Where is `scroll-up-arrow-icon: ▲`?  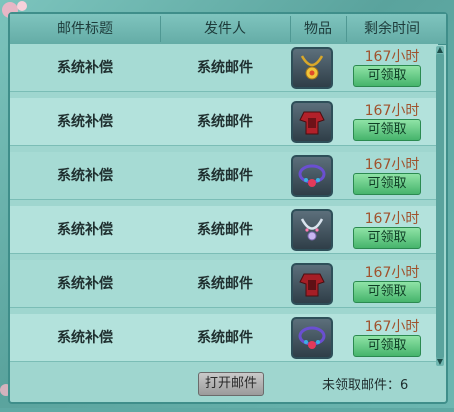 scroll-up-arrow-icon: ▲ is located at coordinates (440, 50).